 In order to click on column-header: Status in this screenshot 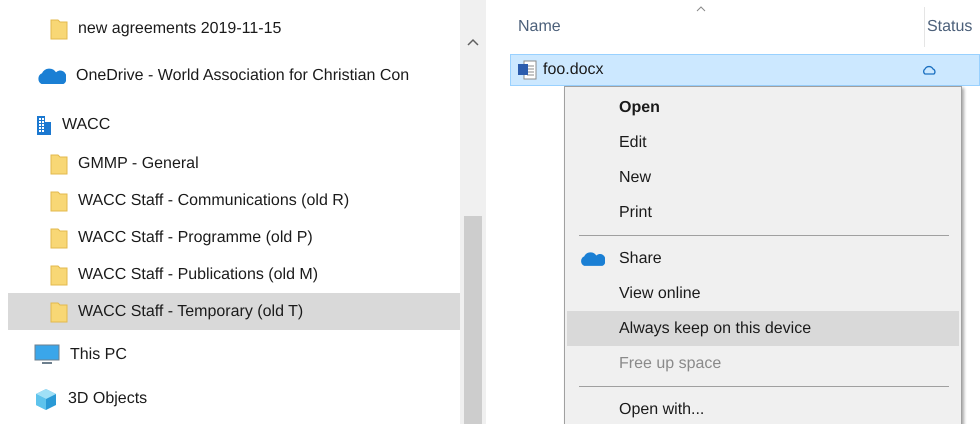, I will do `click(949, 27)`.